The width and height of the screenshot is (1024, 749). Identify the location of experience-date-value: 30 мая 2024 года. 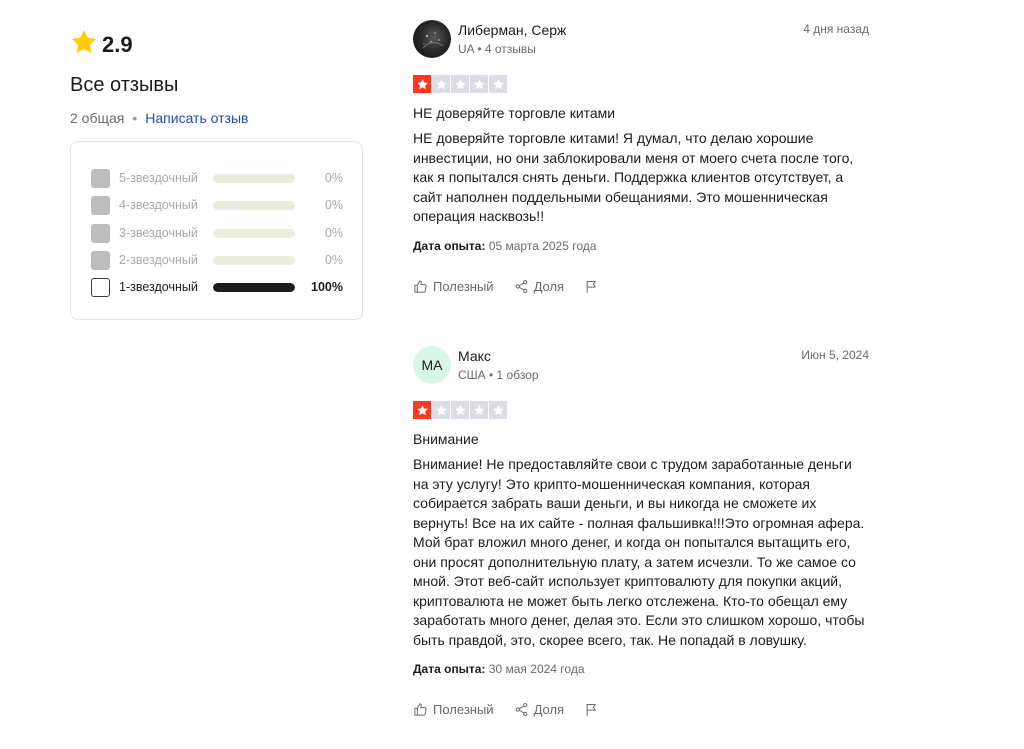
(536, 669).